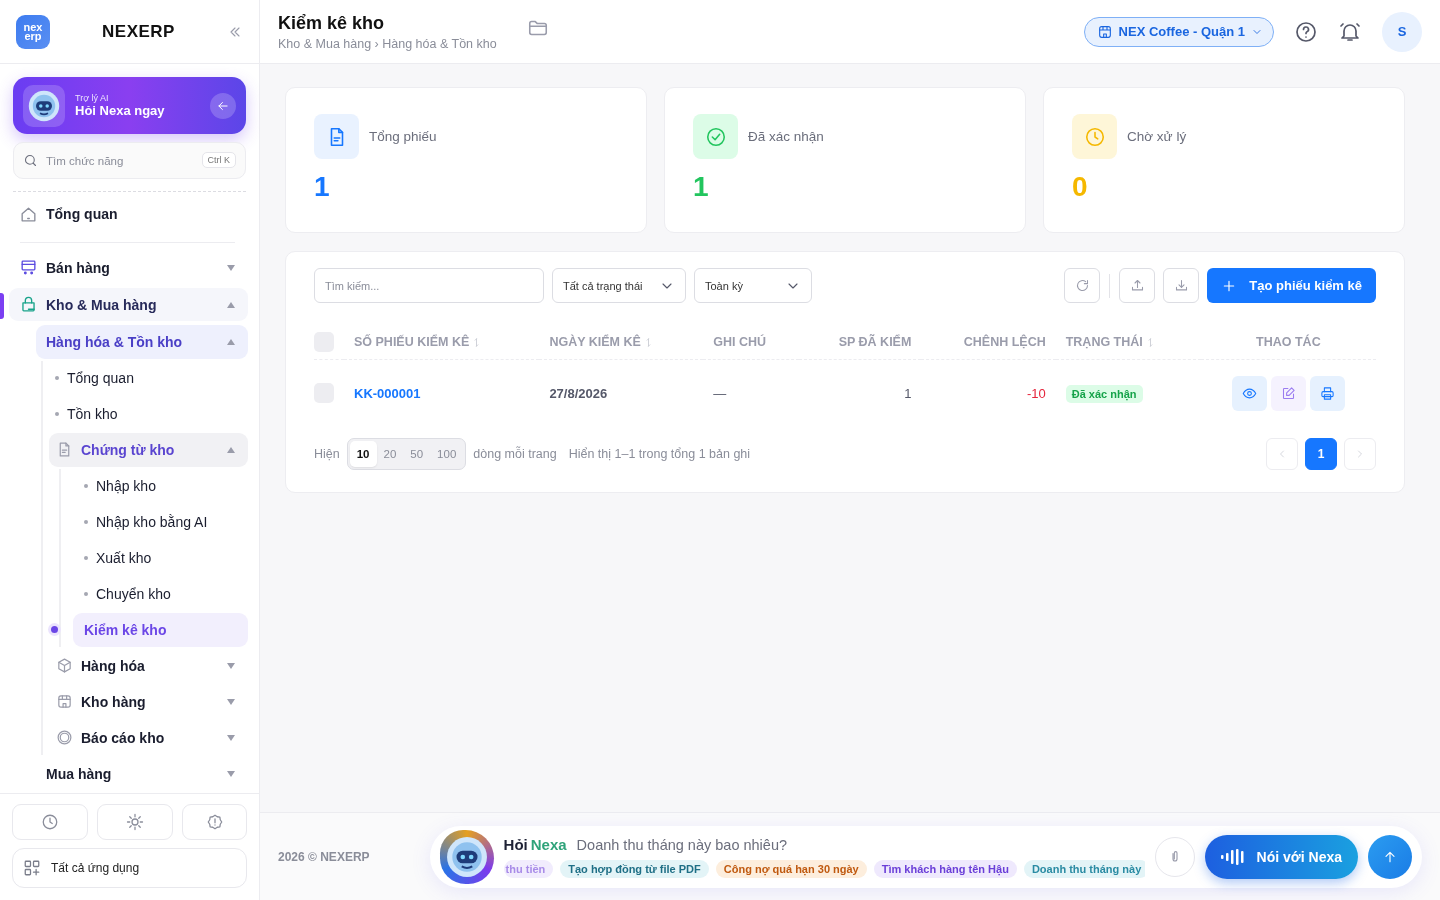 The width and height of the screenshot is (1440, 900). What do you see at coordinates (138, 31) in the screenshot?
I see `brand-name: NEXERP` at bounding box center [138, 31].